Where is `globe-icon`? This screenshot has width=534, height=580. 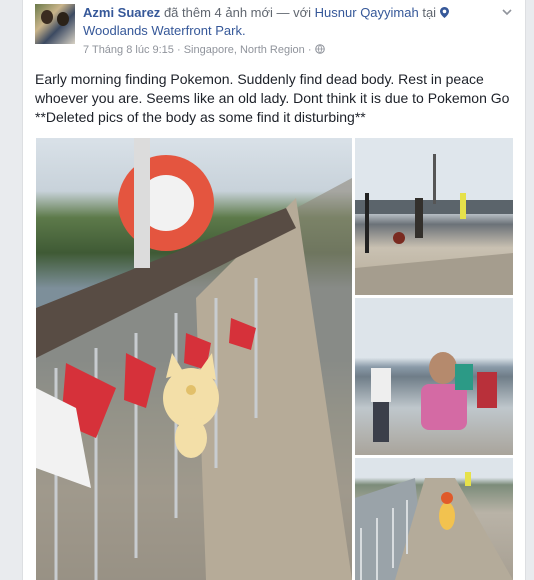 globe-icon is located at coordinates (319, 49).